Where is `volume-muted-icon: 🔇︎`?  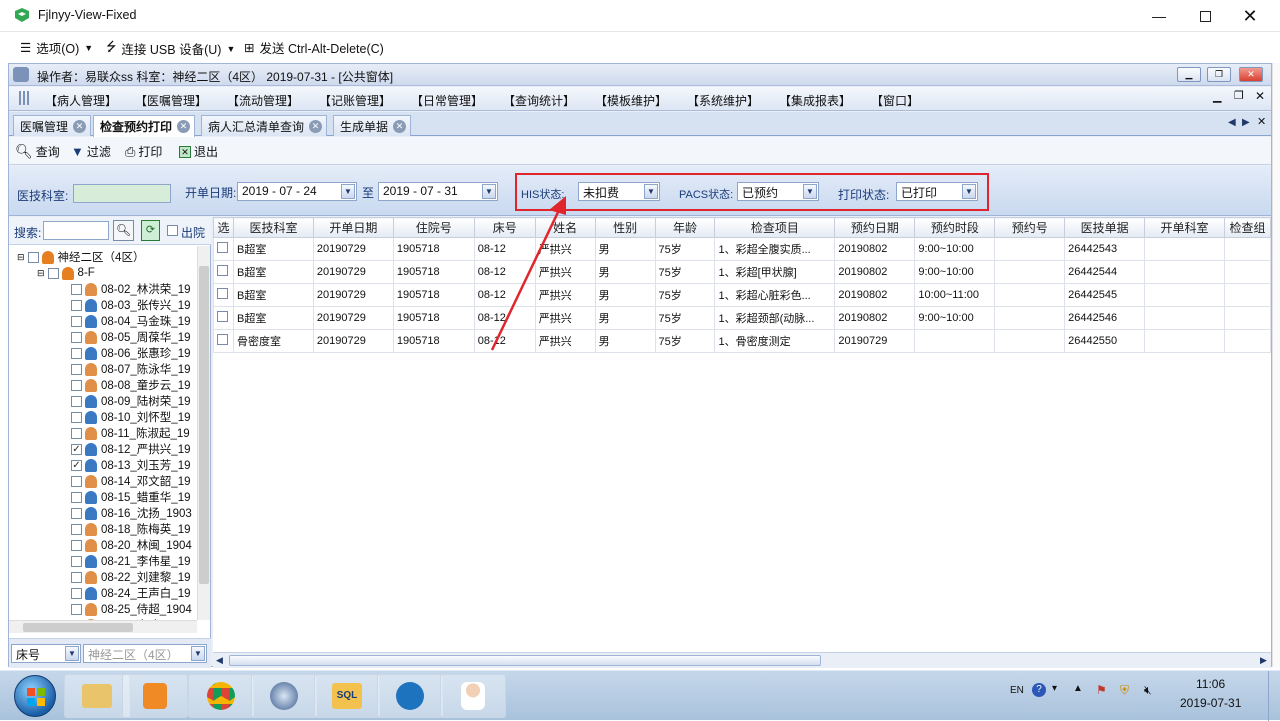 volume-muted-icon: 🔇︎ is located at coordinates (1148, 690).